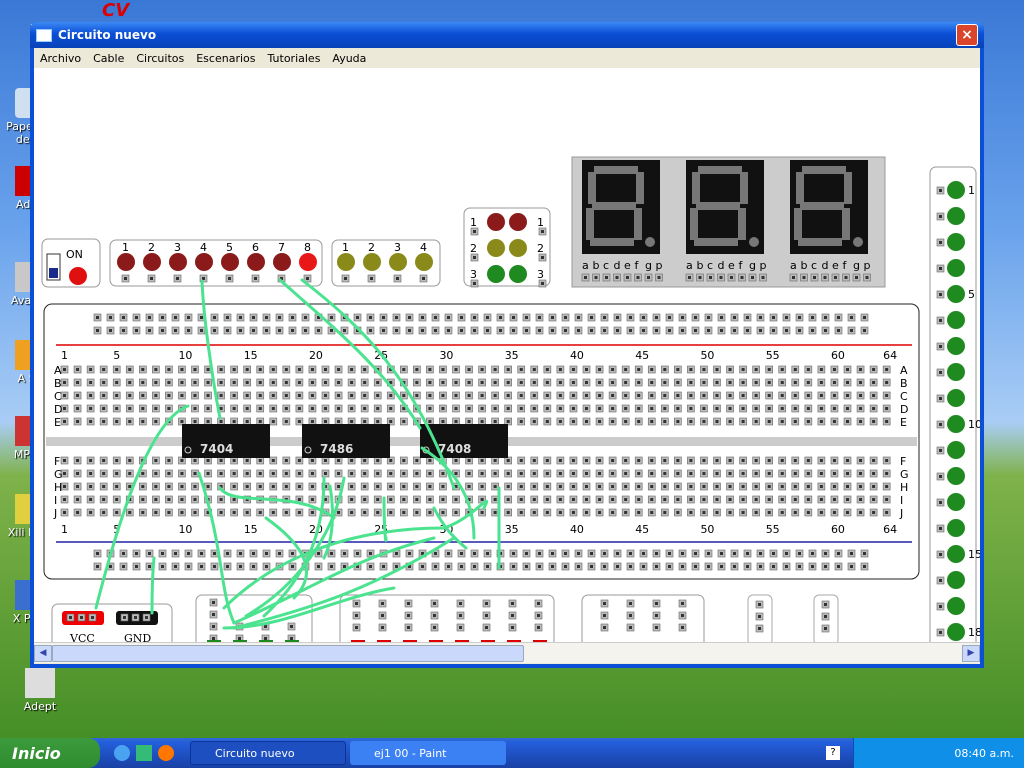 This screenshot has height=768, width=1024. What do you see at coordinates (160, 58) in the screenshot?
I see `menu-circuitos: Circuitos` at bounding box center [160, 58].